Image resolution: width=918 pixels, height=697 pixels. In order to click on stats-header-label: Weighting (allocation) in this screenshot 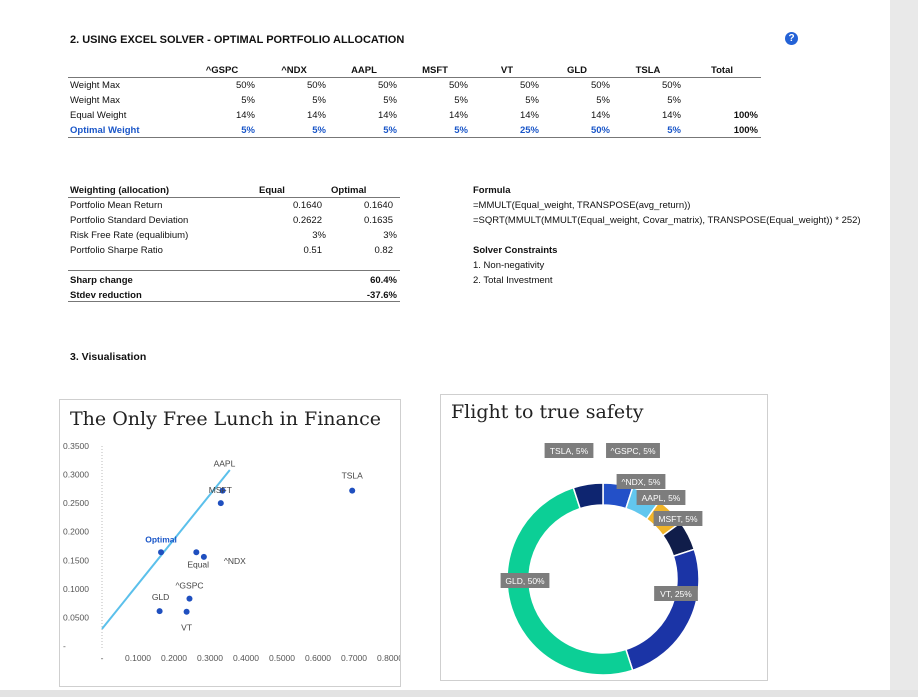, I will do `click(120, 190)`.